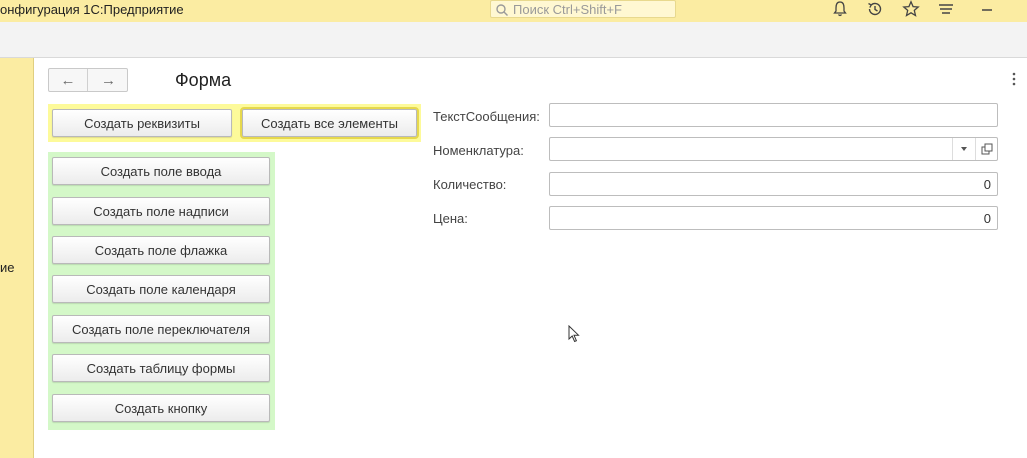 Image resolution: width=1027 pixels, height=458 pixels. What do you see at coordinates (987, 10) in the screenshot?
I see `minimize-icon` at bounding box center [987, 10].